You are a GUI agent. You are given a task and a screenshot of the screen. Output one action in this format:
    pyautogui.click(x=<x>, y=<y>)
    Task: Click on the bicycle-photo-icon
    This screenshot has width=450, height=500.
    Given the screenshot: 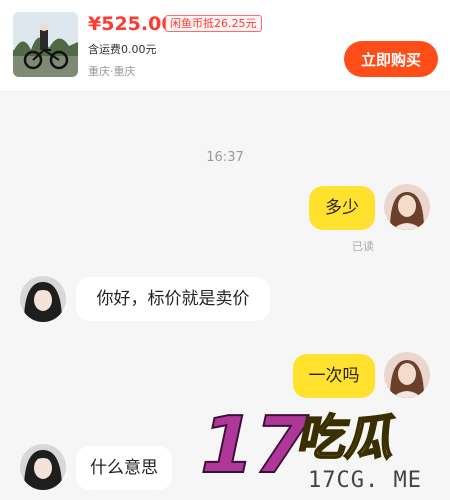 What is the action you would take?
    pyautogui.click(x=45, y=44)
    